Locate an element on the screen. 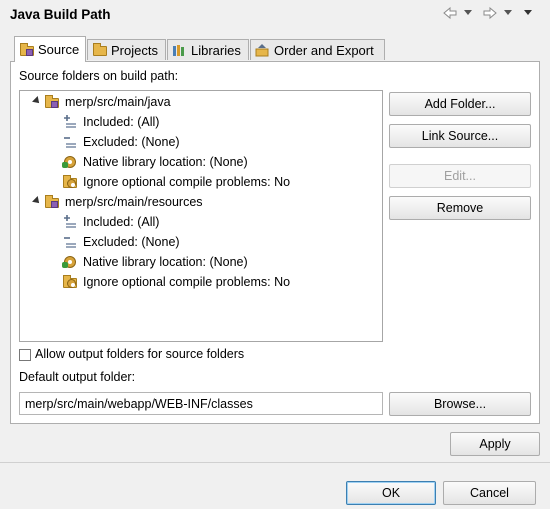 Image resolution: width=550 pixels, height=509 pixels. tree-item-folder: merp/src/main/resources is located at coordinates (123, 202).